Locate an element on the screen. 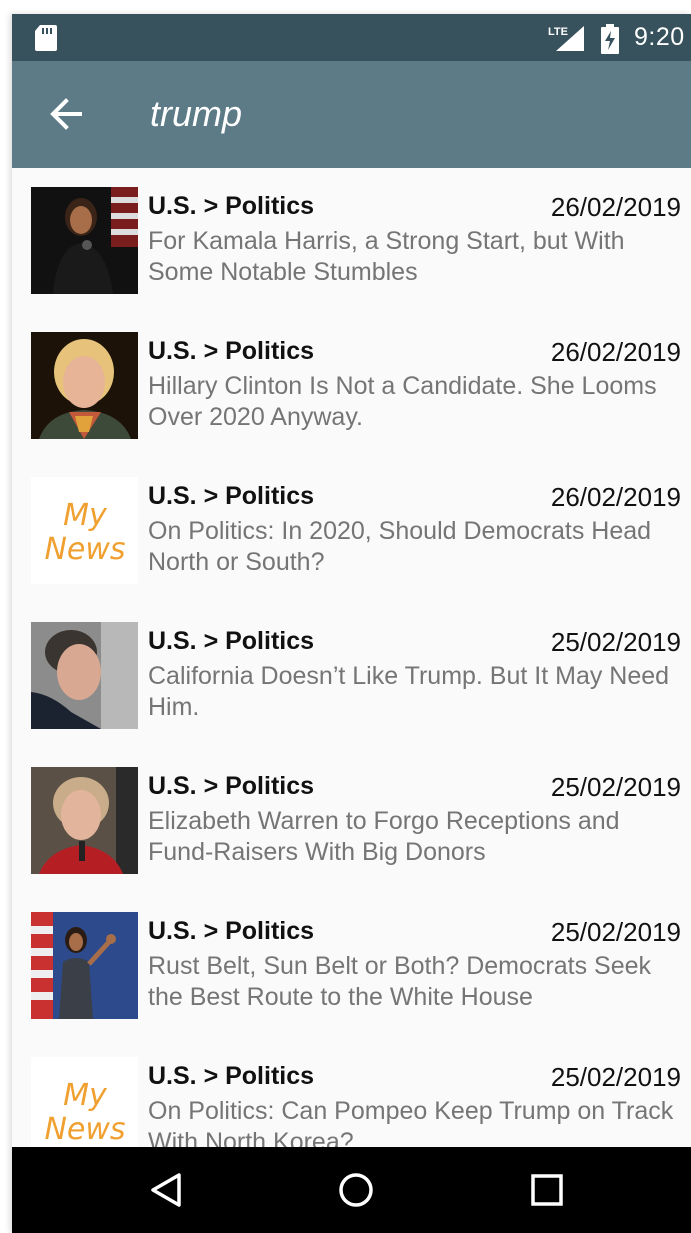  home-circle-icon is located at coordinates (356, 1190).